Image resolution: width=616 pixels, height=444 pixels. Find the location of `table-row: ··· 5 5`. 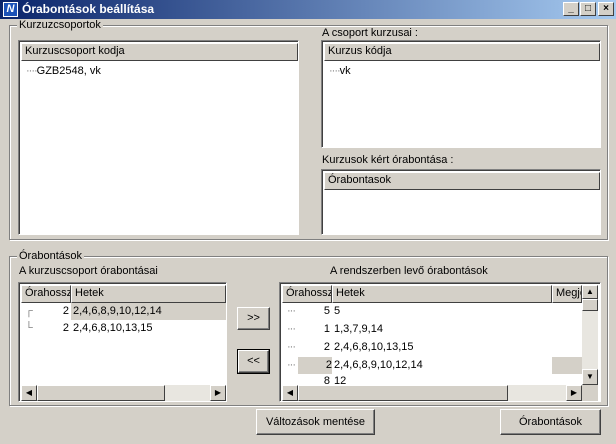

table-row: ··· 5 5 is located at coordinates (432, 311).